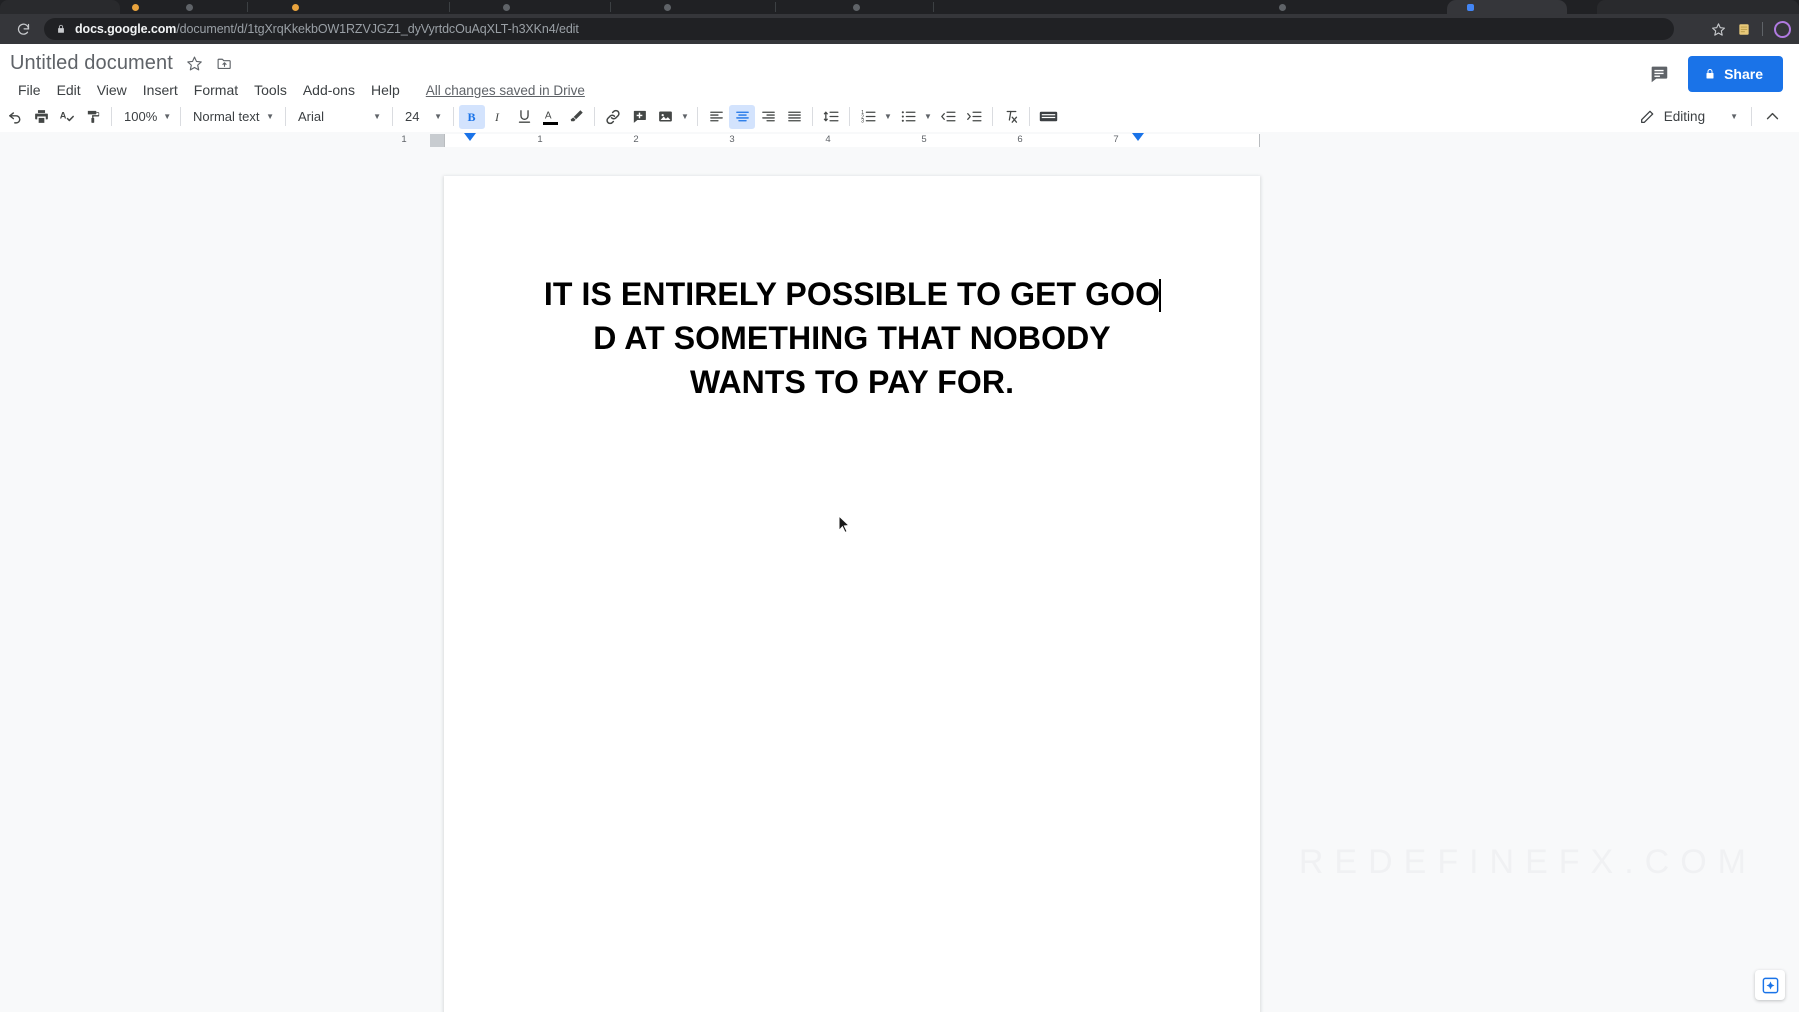 The height and width of the screenshot is (1012, 1799). I want to click on bulleted-list-icon, so click(908, 117).